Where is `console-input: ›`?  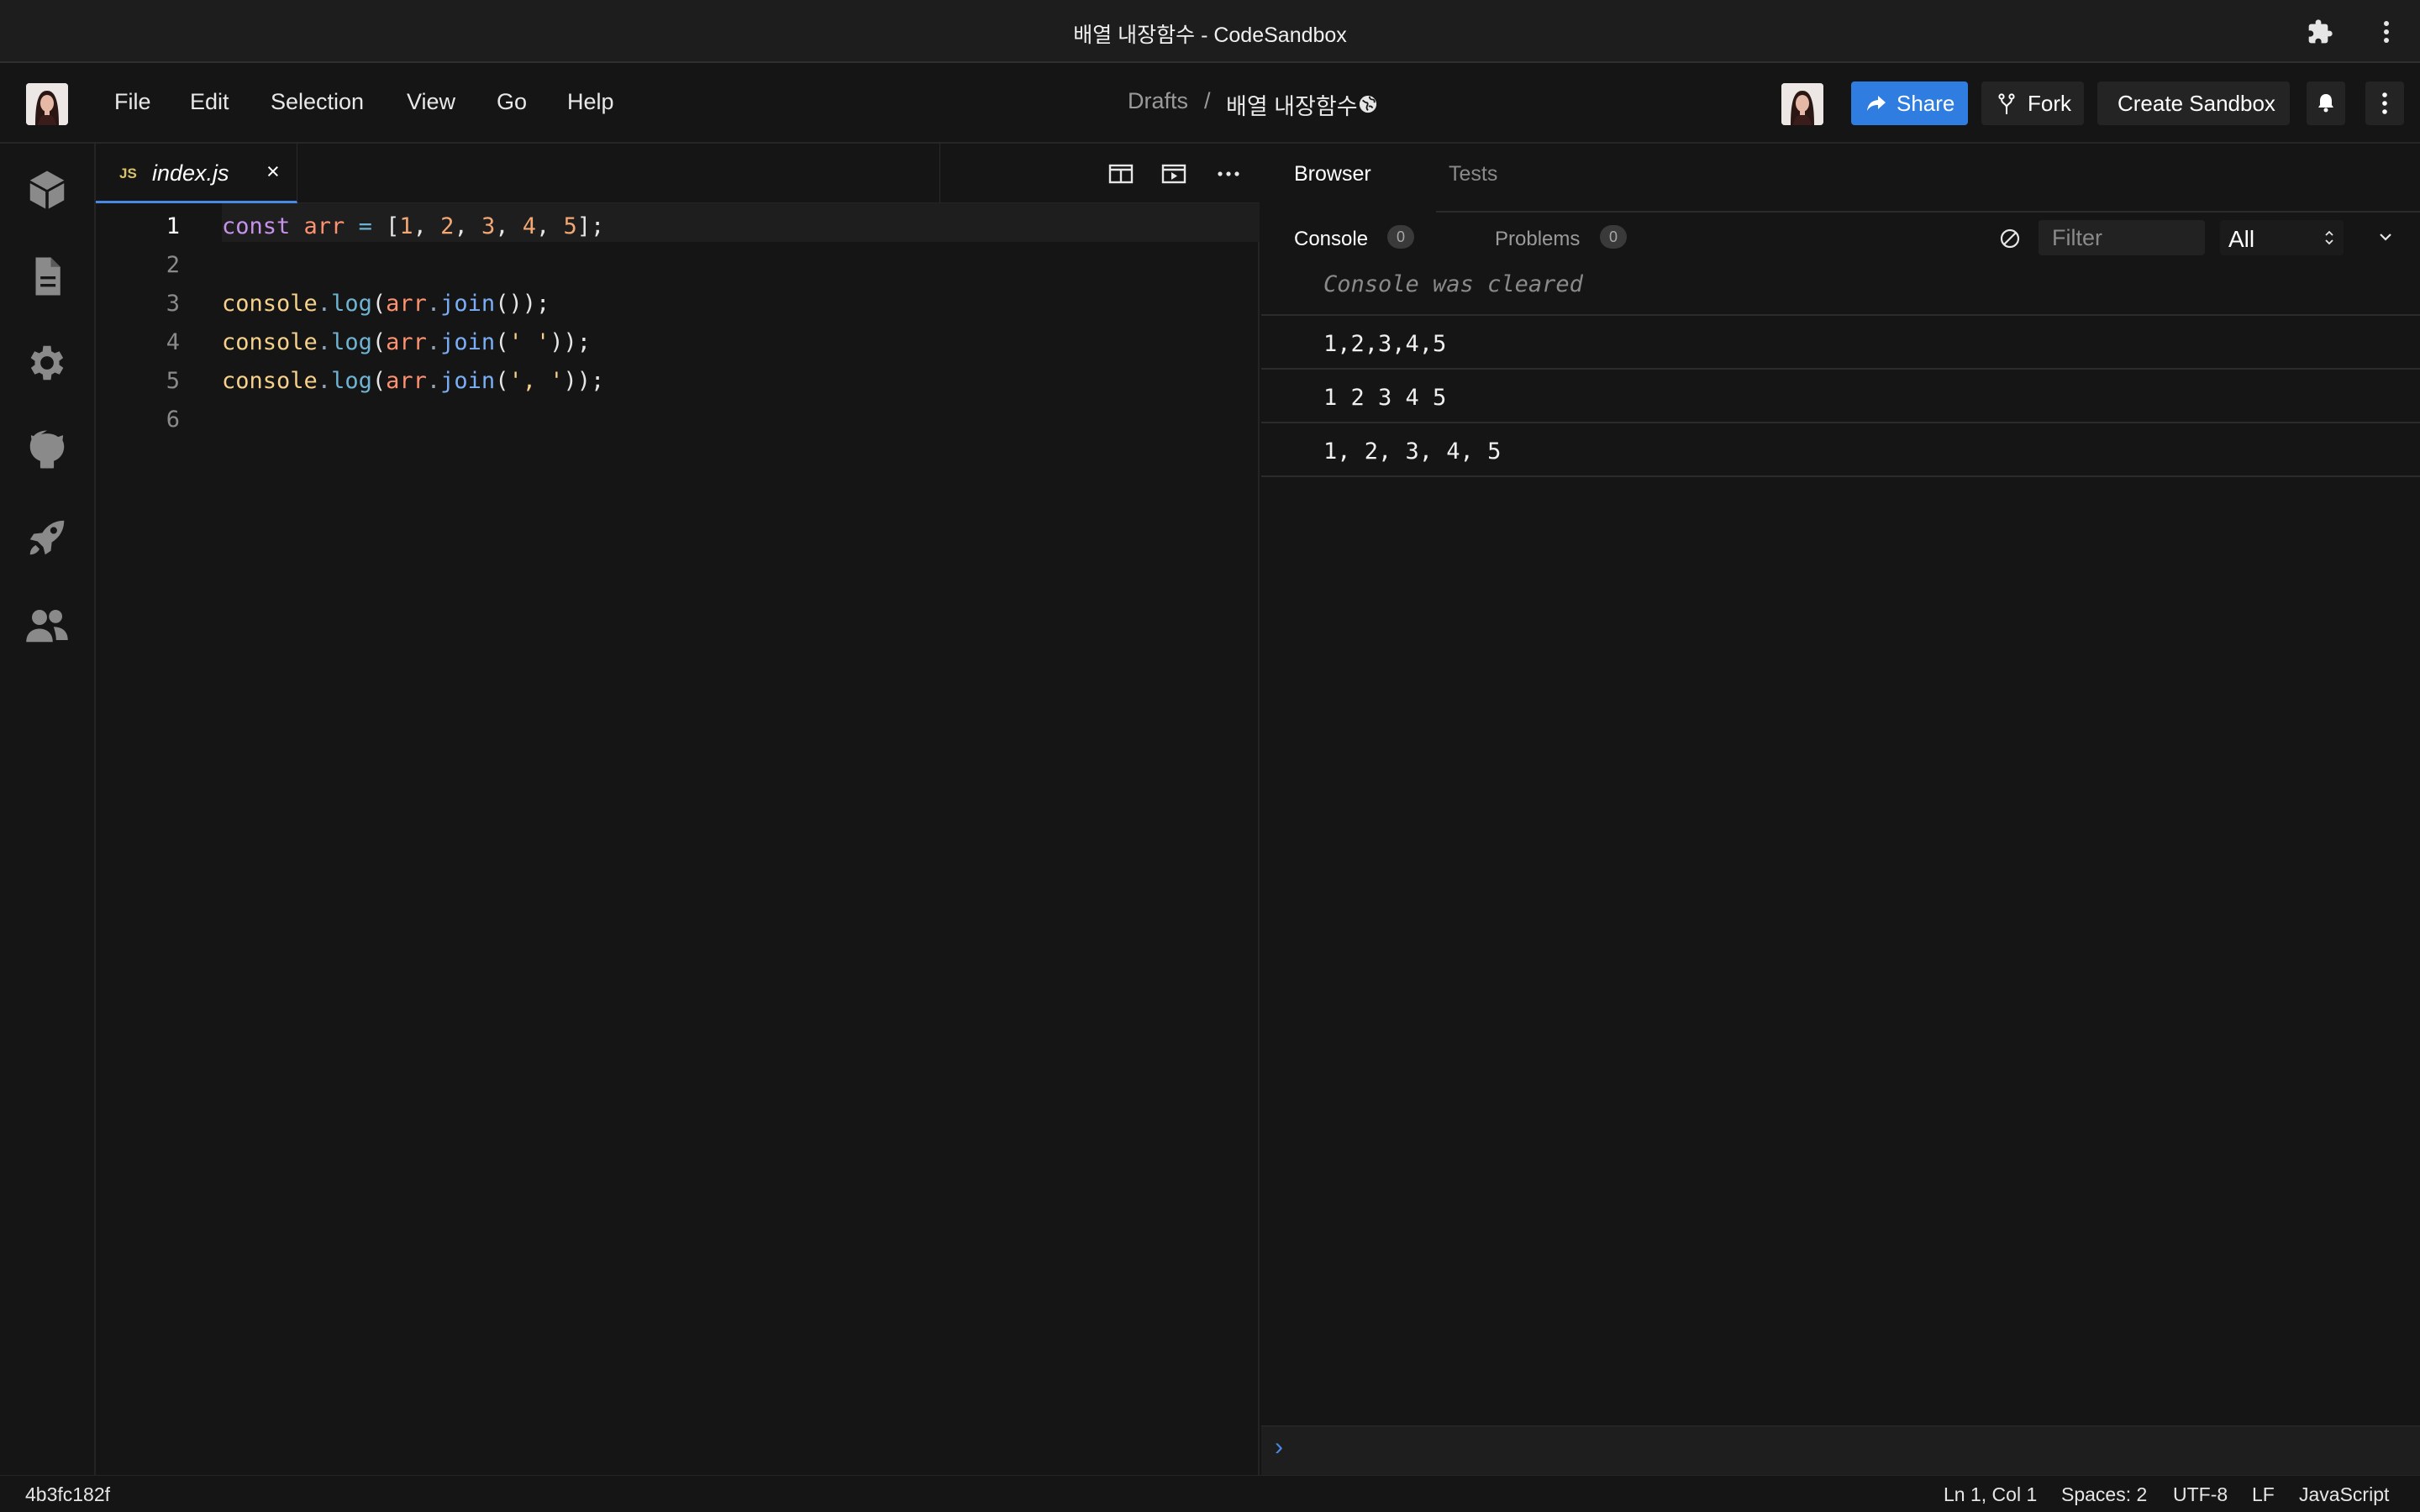 console-input: › is located at coordinates (1841, 1450).